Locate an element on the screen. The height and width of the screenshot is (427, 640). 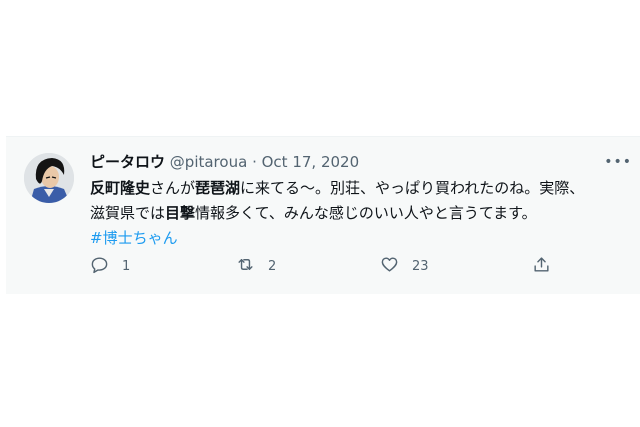
tweet-text-line-1: 反町隆史さんが琵琶湖に来てる〜。別荘、やっぱり買われたのね。実際、 is located at coordinates (362, 188).